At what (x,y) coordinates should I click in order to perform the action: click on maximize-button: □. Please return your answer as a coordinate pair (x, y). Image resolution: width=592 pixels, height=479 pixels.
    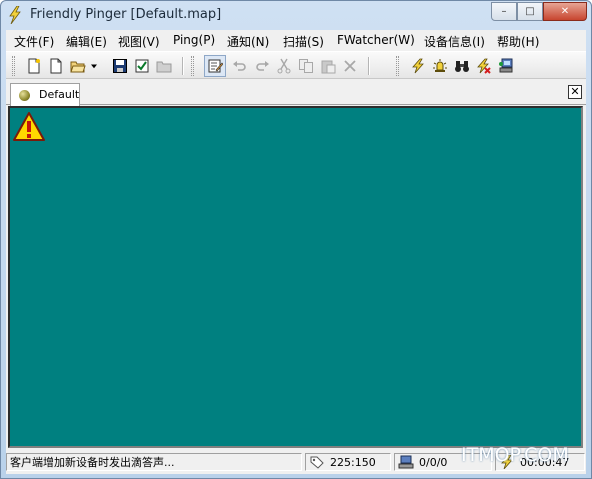
    Looking at the image, I should click on (530, 11).